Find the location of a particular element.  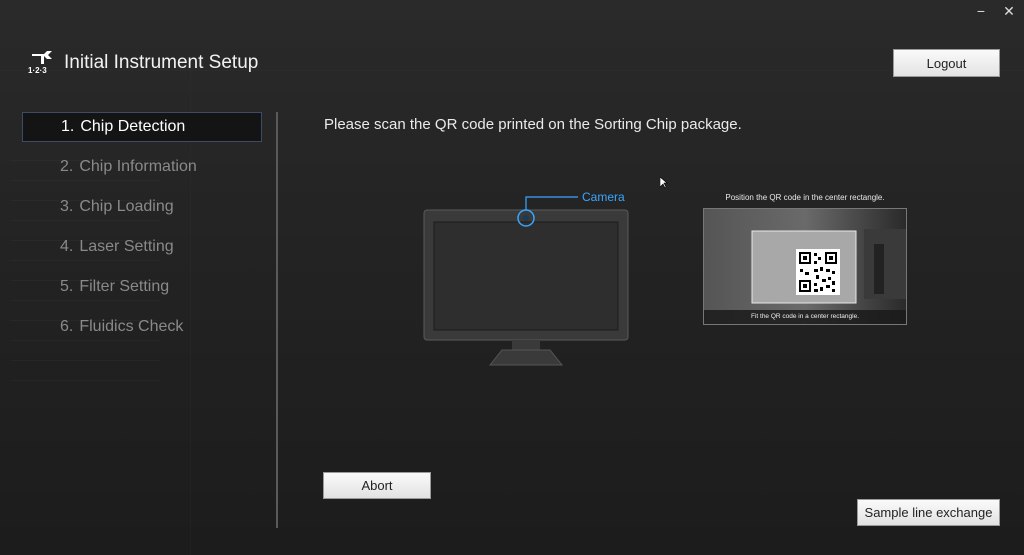

monitor-illustration is located at coordinates (530, 282).